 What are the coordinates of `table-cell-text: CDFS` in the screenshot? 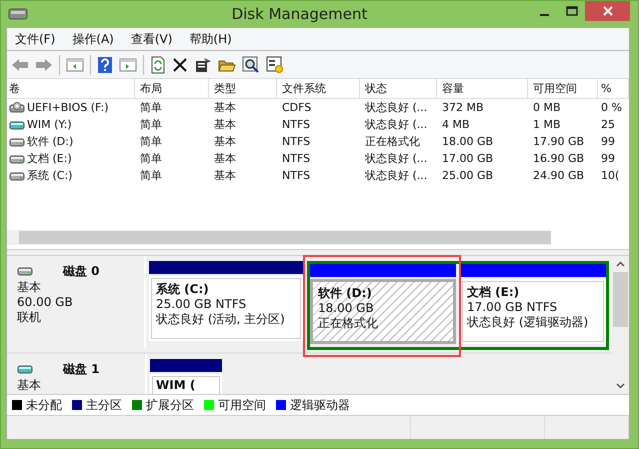 It's located at (296, 108).